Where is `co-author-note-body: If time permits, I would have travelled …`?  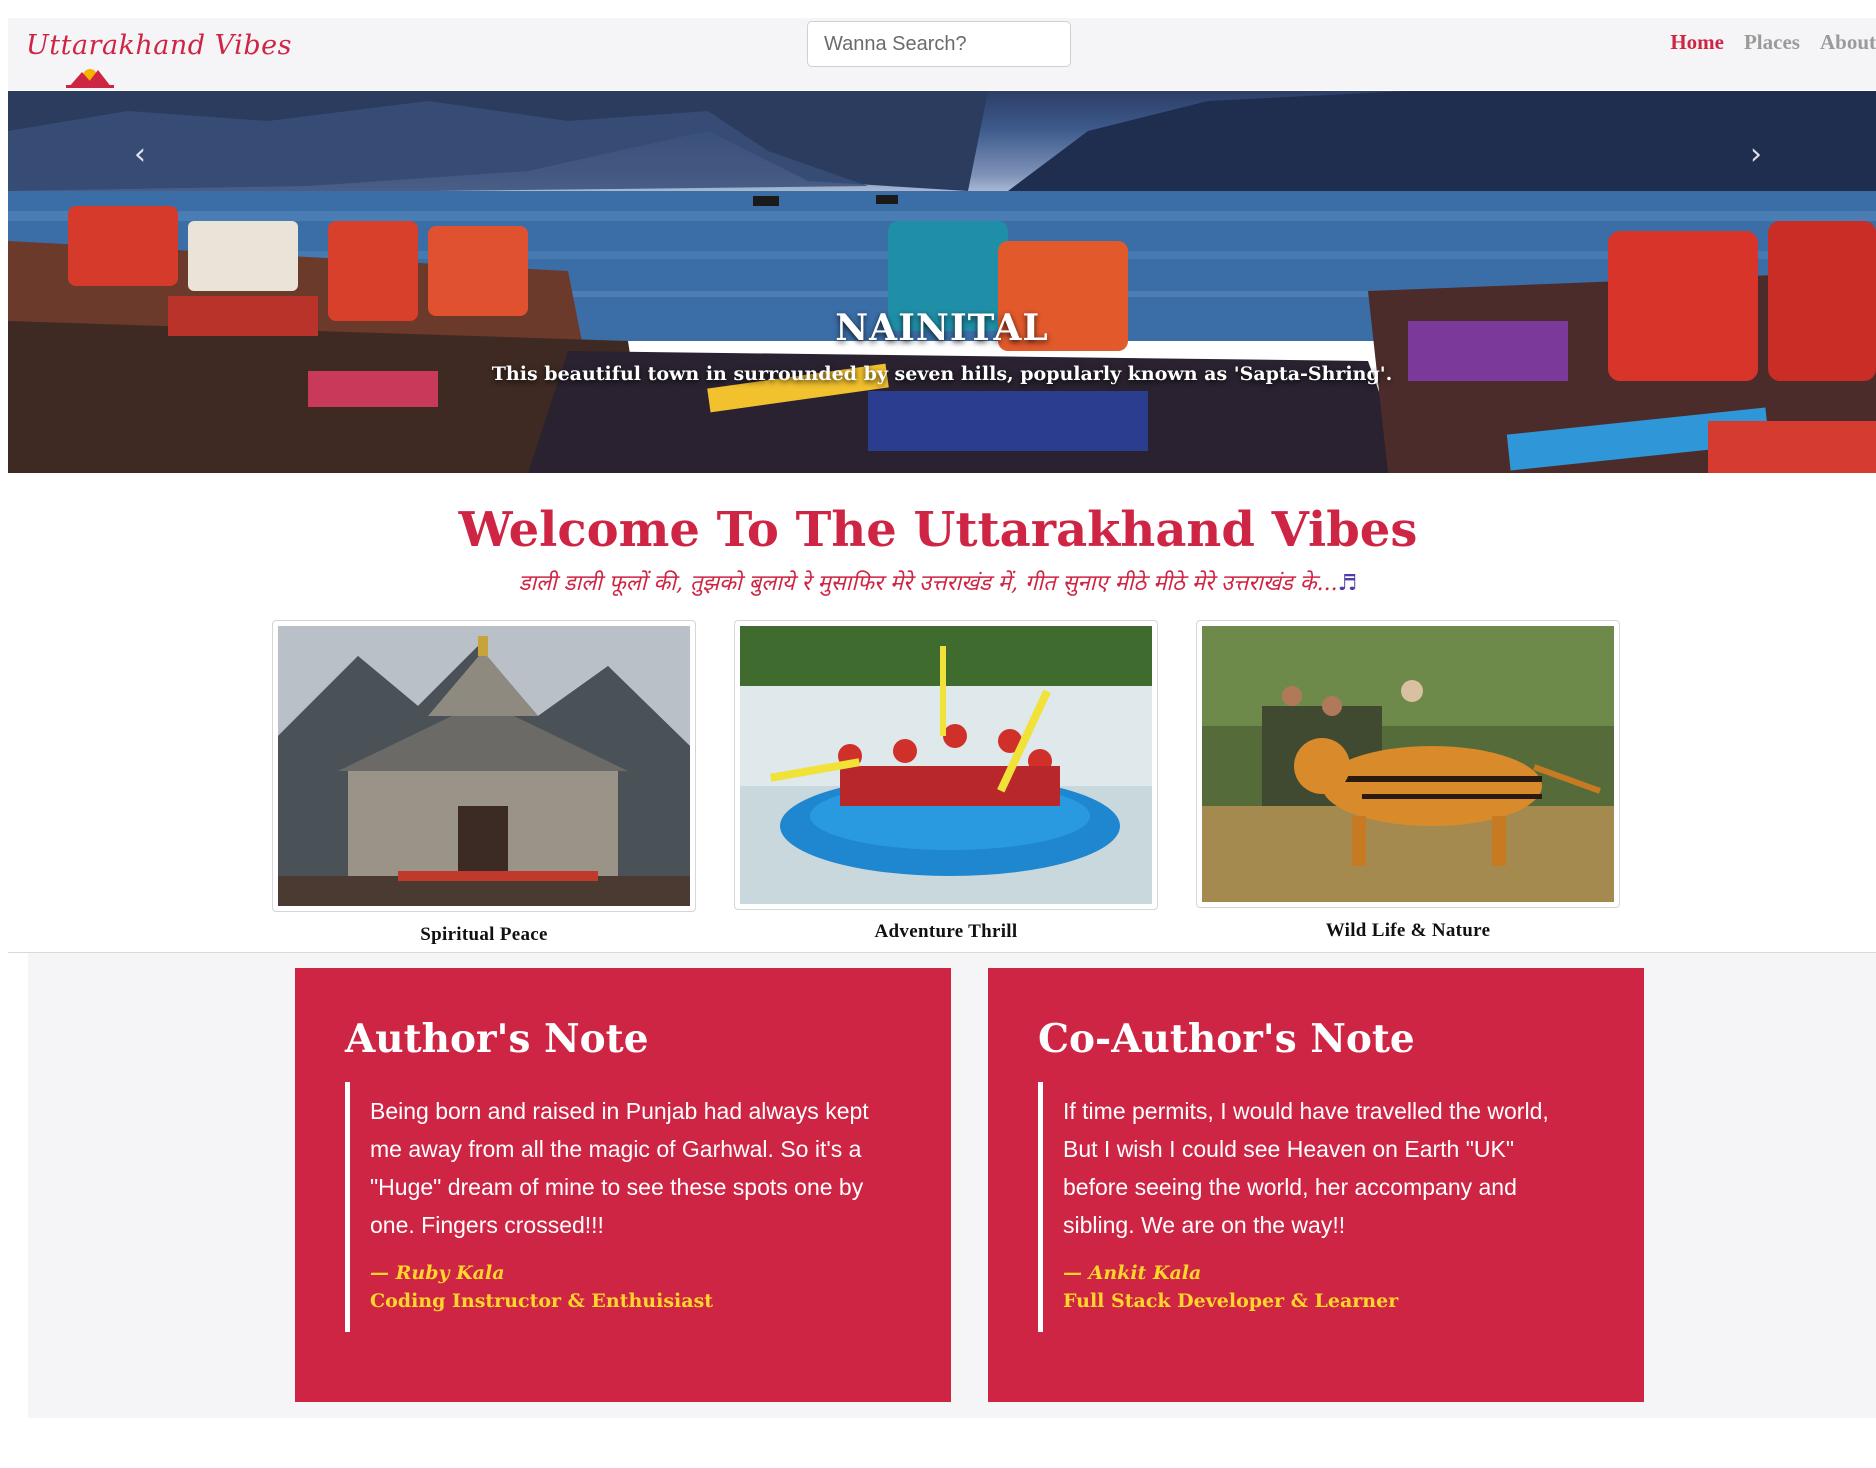
co-author-note-body: If time permits, I would have travelled … is located at coordinates (1306, 1168).